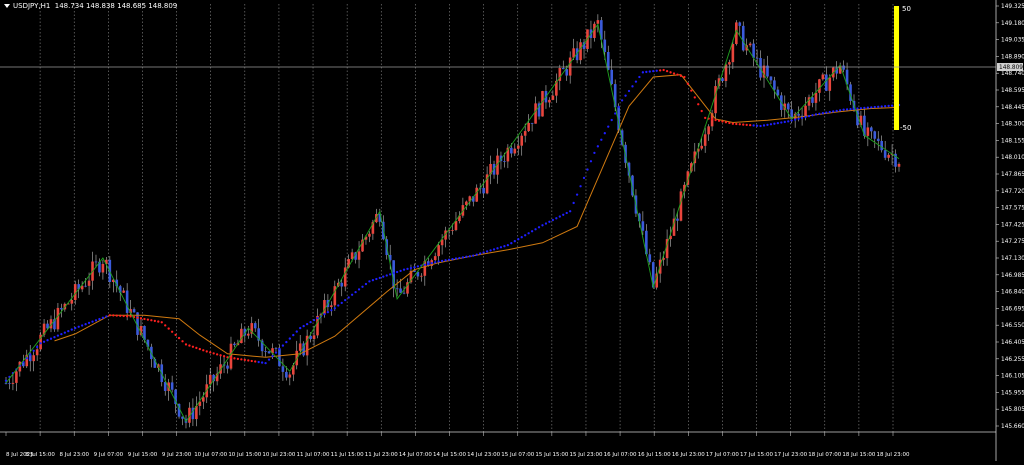 This screenshot has height=465, width=1024. What do you see at coordinates (40, 455) in the screenshot?
I see `time-tick-label: 8 Jul 15:00` at bounding box center [40, 455].